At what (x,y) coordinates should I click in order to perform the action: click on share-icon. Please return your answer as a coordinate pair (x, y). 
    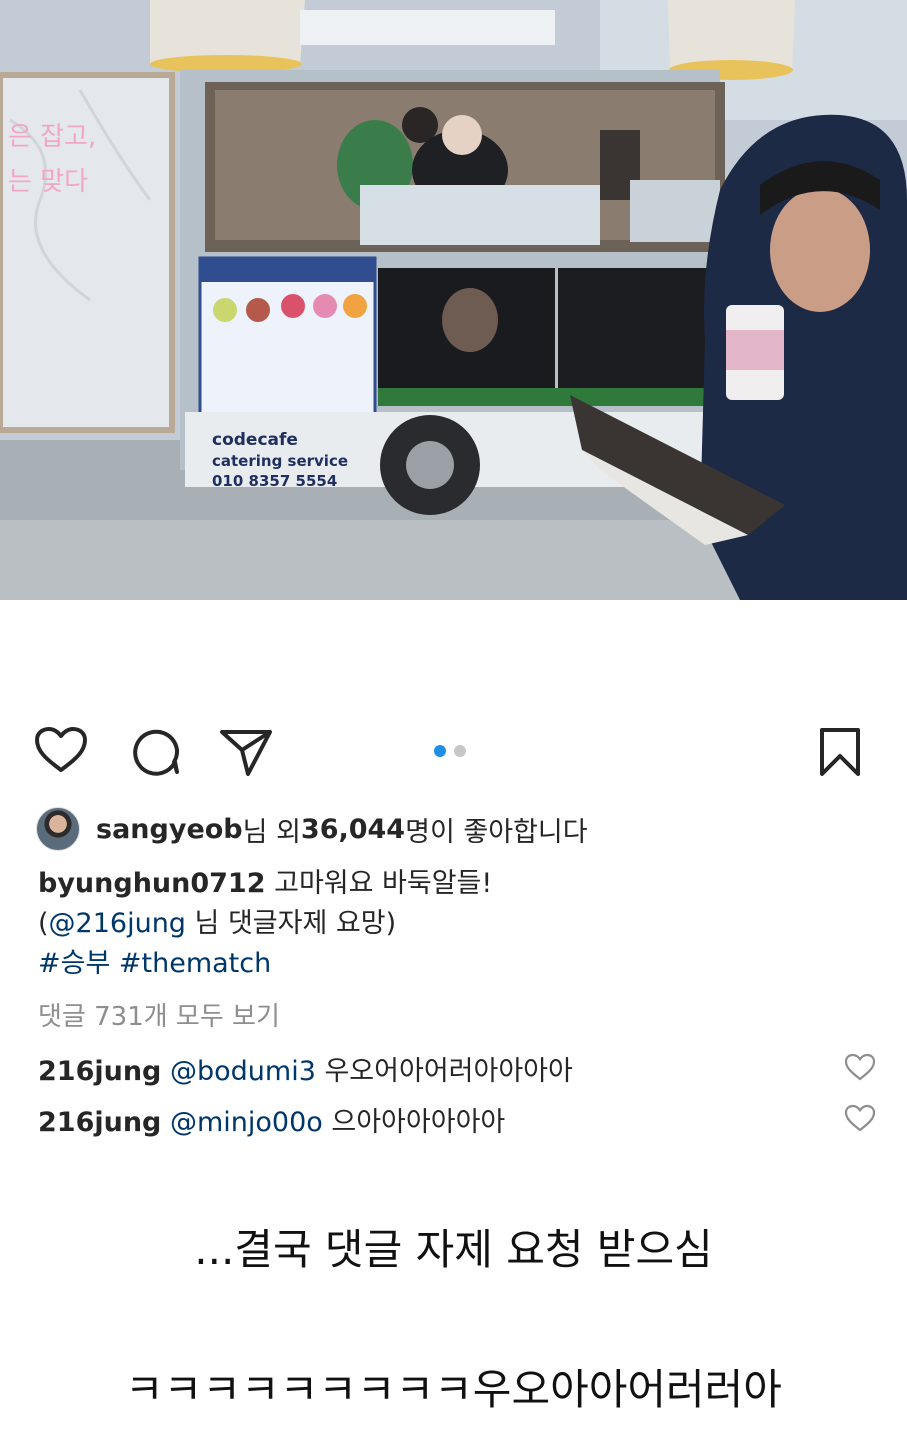
    Looking at the image, I should click on (246, 752).